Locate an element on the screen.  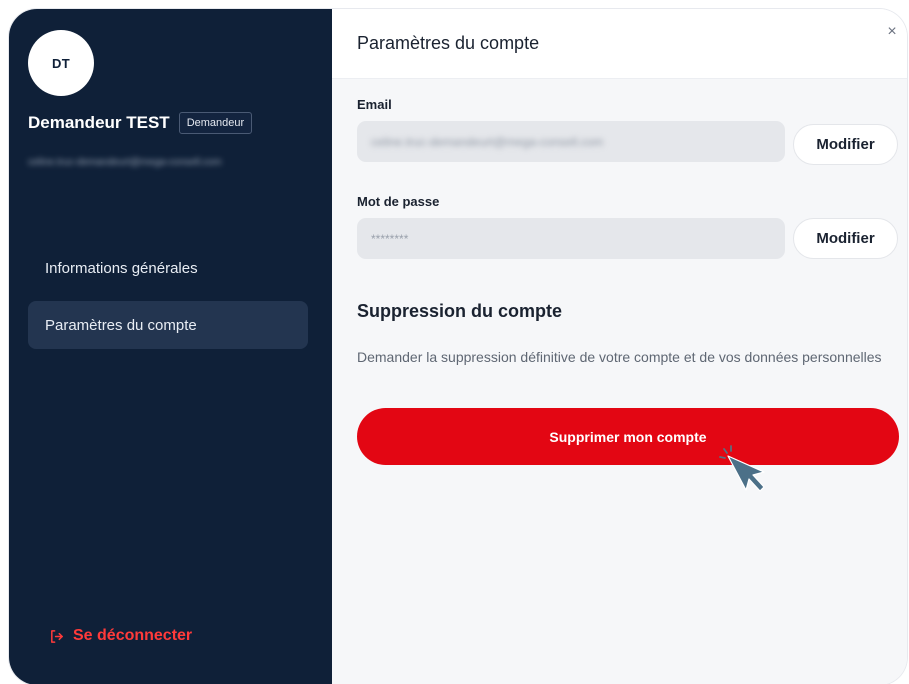
delete-account-button: Supprimer mon compte is located at coordinates (628, 436).